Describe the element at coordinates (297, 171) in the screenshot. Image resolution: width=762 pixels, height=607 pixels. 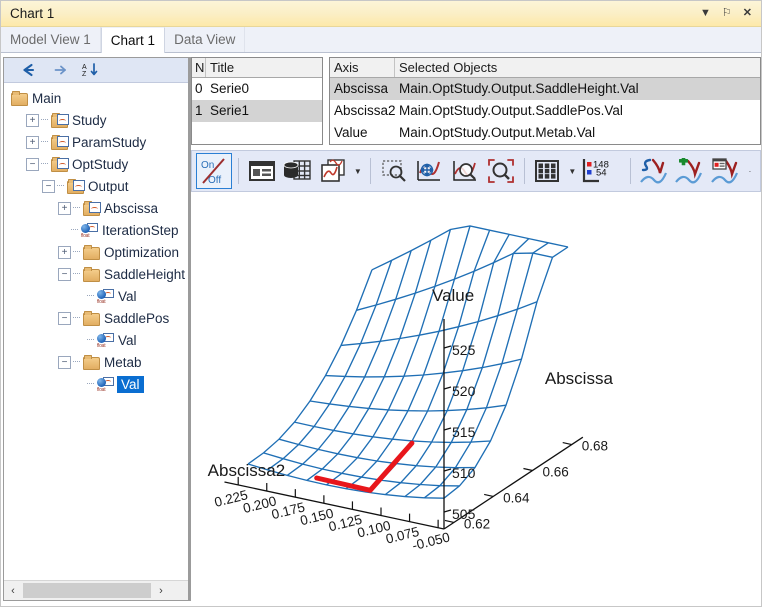
I see `data-source-button` at that location.